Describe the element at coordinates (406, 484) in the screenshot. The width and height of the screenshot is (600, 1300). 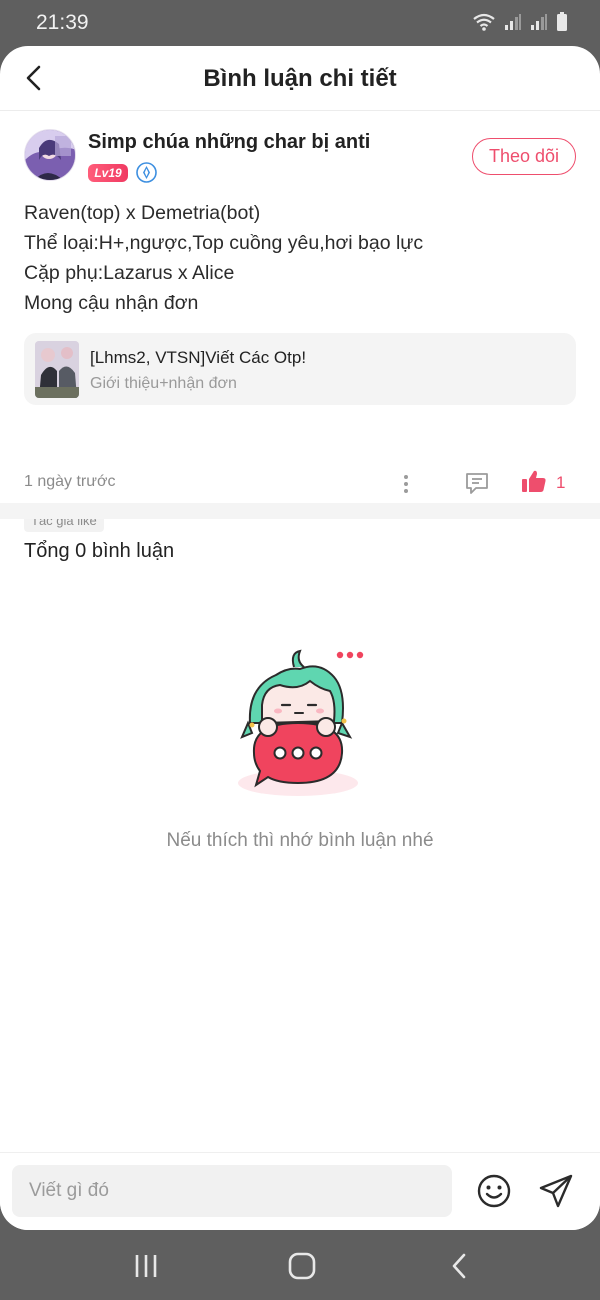
I see `more-options-icon` at that location.